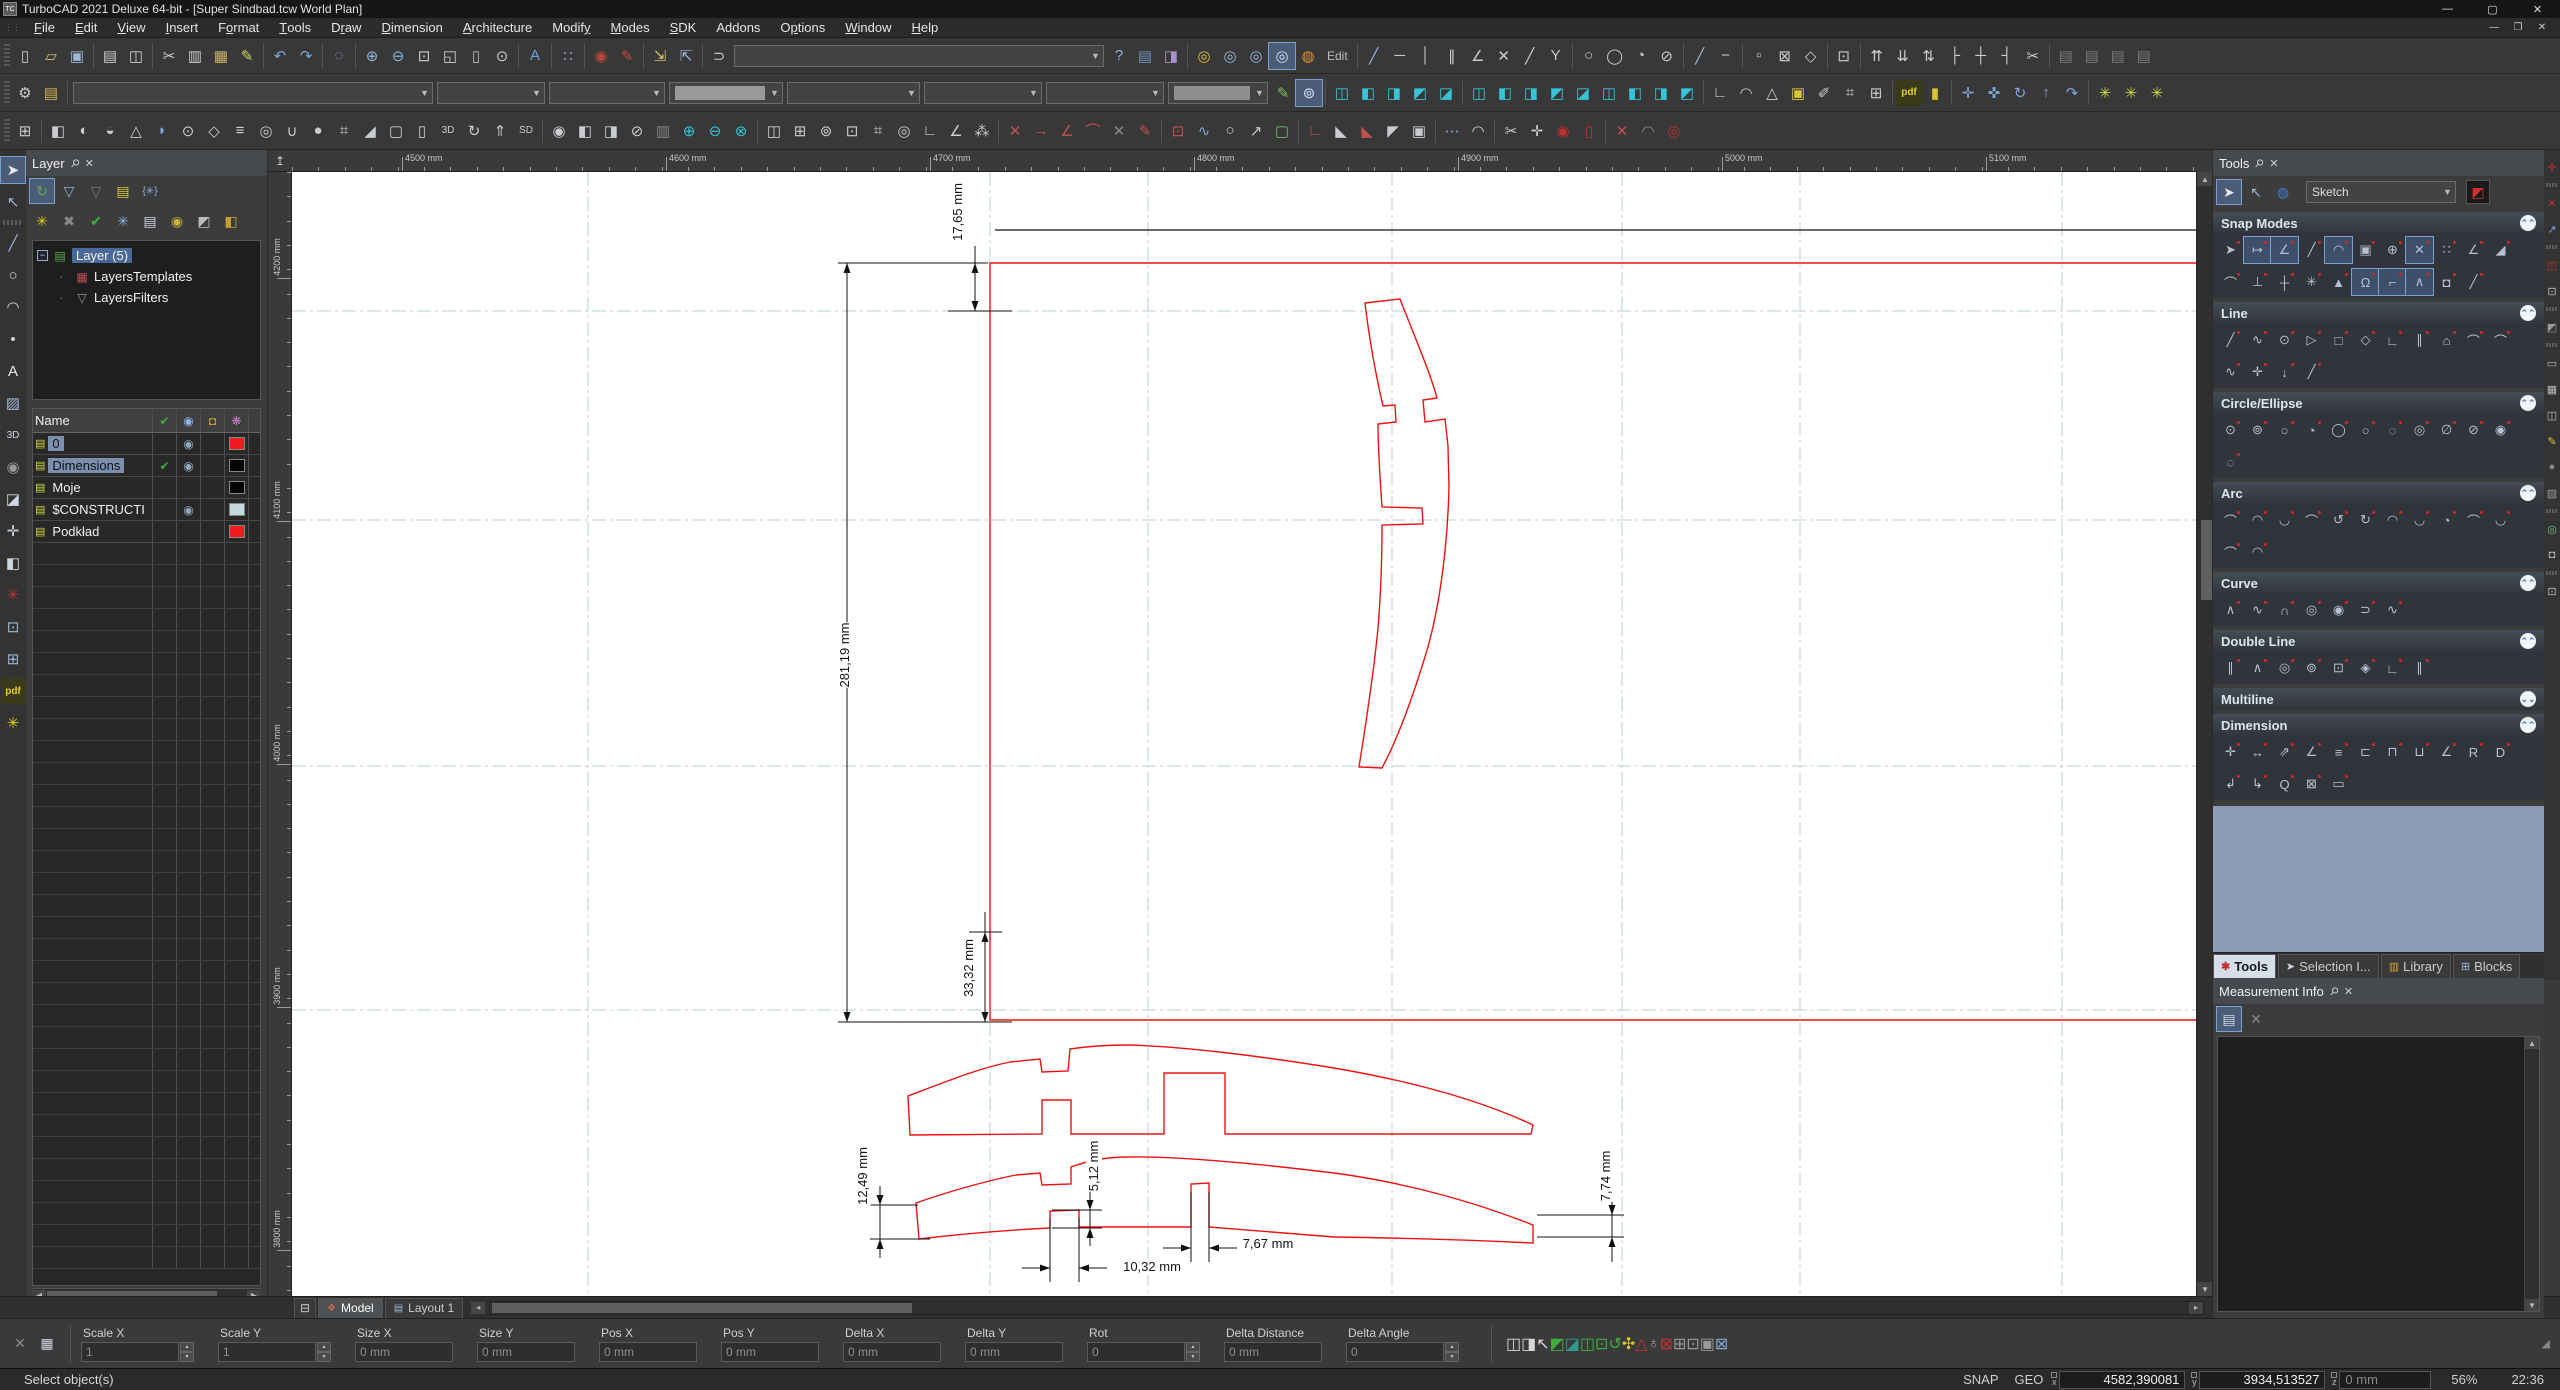 This screenshot has height=1390, width=2560. I want to click on menu-modes: Modes, so click(630, 27).